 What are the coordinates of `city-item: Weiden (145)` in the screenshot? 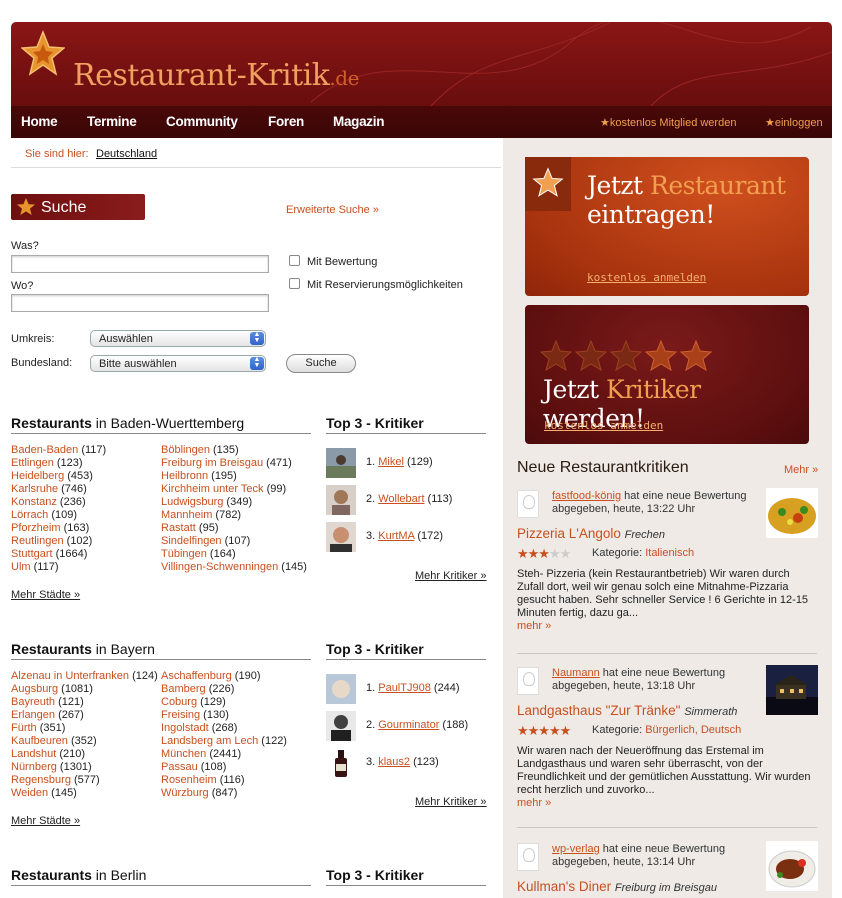 It's located at (84, 793).